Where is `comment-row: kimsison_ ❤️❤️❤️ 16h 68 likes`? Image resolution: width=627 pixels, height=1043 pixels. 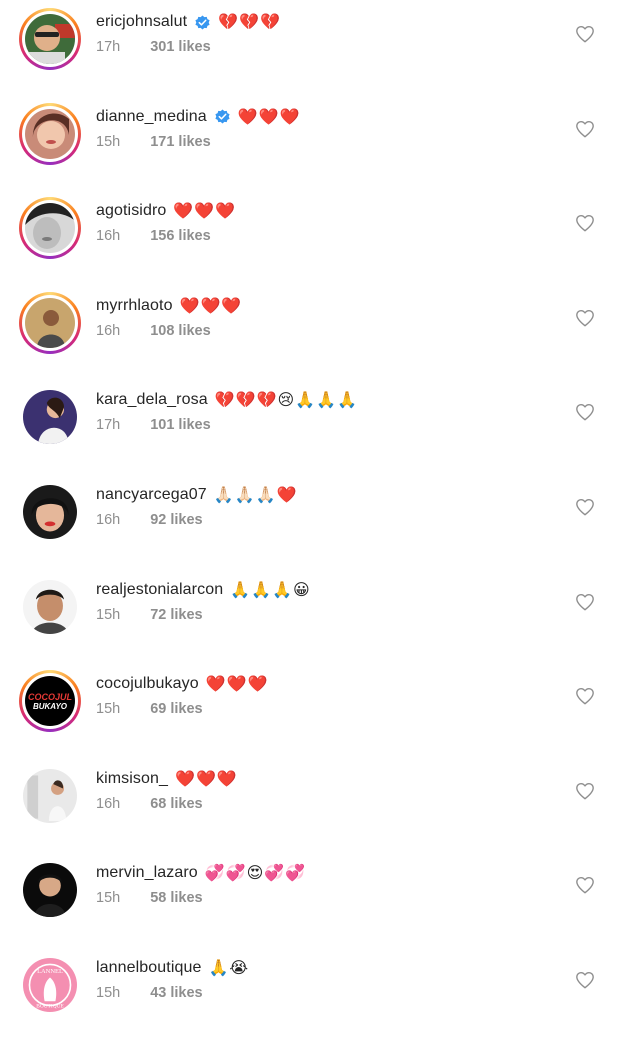 comment-row: kimsison_ ❤️❤️❤️ 16h 68 likes is located at coordinates (313, 807).